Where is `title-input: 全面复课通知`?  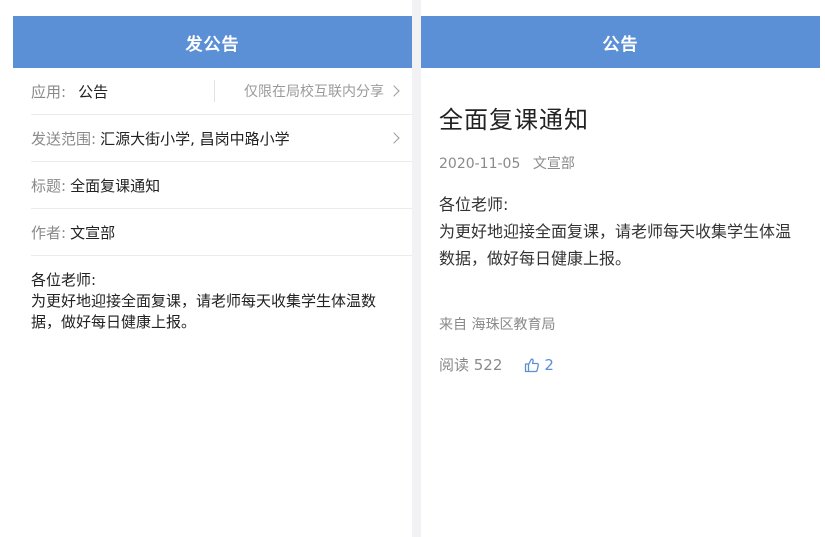
title-input: 全面复课通知 is located at coordinates (115, 185).